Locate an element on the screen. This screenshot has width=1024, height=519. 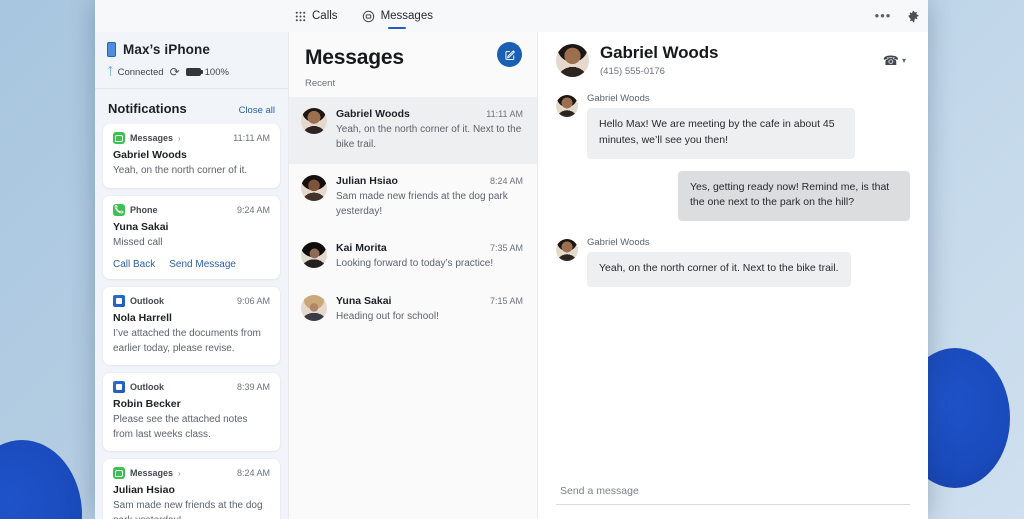
phone-device-icon is located at coordinates (111, 49).